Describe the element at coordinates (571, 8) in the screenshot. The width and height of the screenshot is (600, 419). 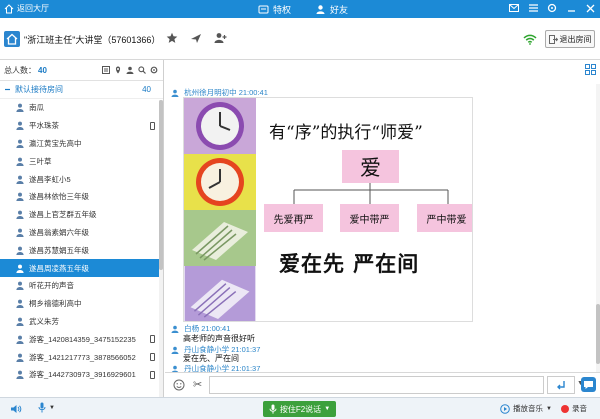
I see `minimize-icon` at that location.